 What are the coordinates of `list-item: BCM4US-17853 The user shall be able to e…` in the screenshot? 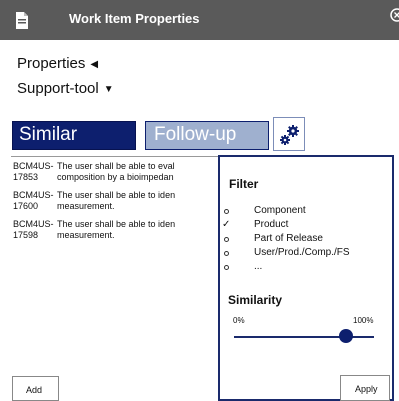 It's located at (116, 173).